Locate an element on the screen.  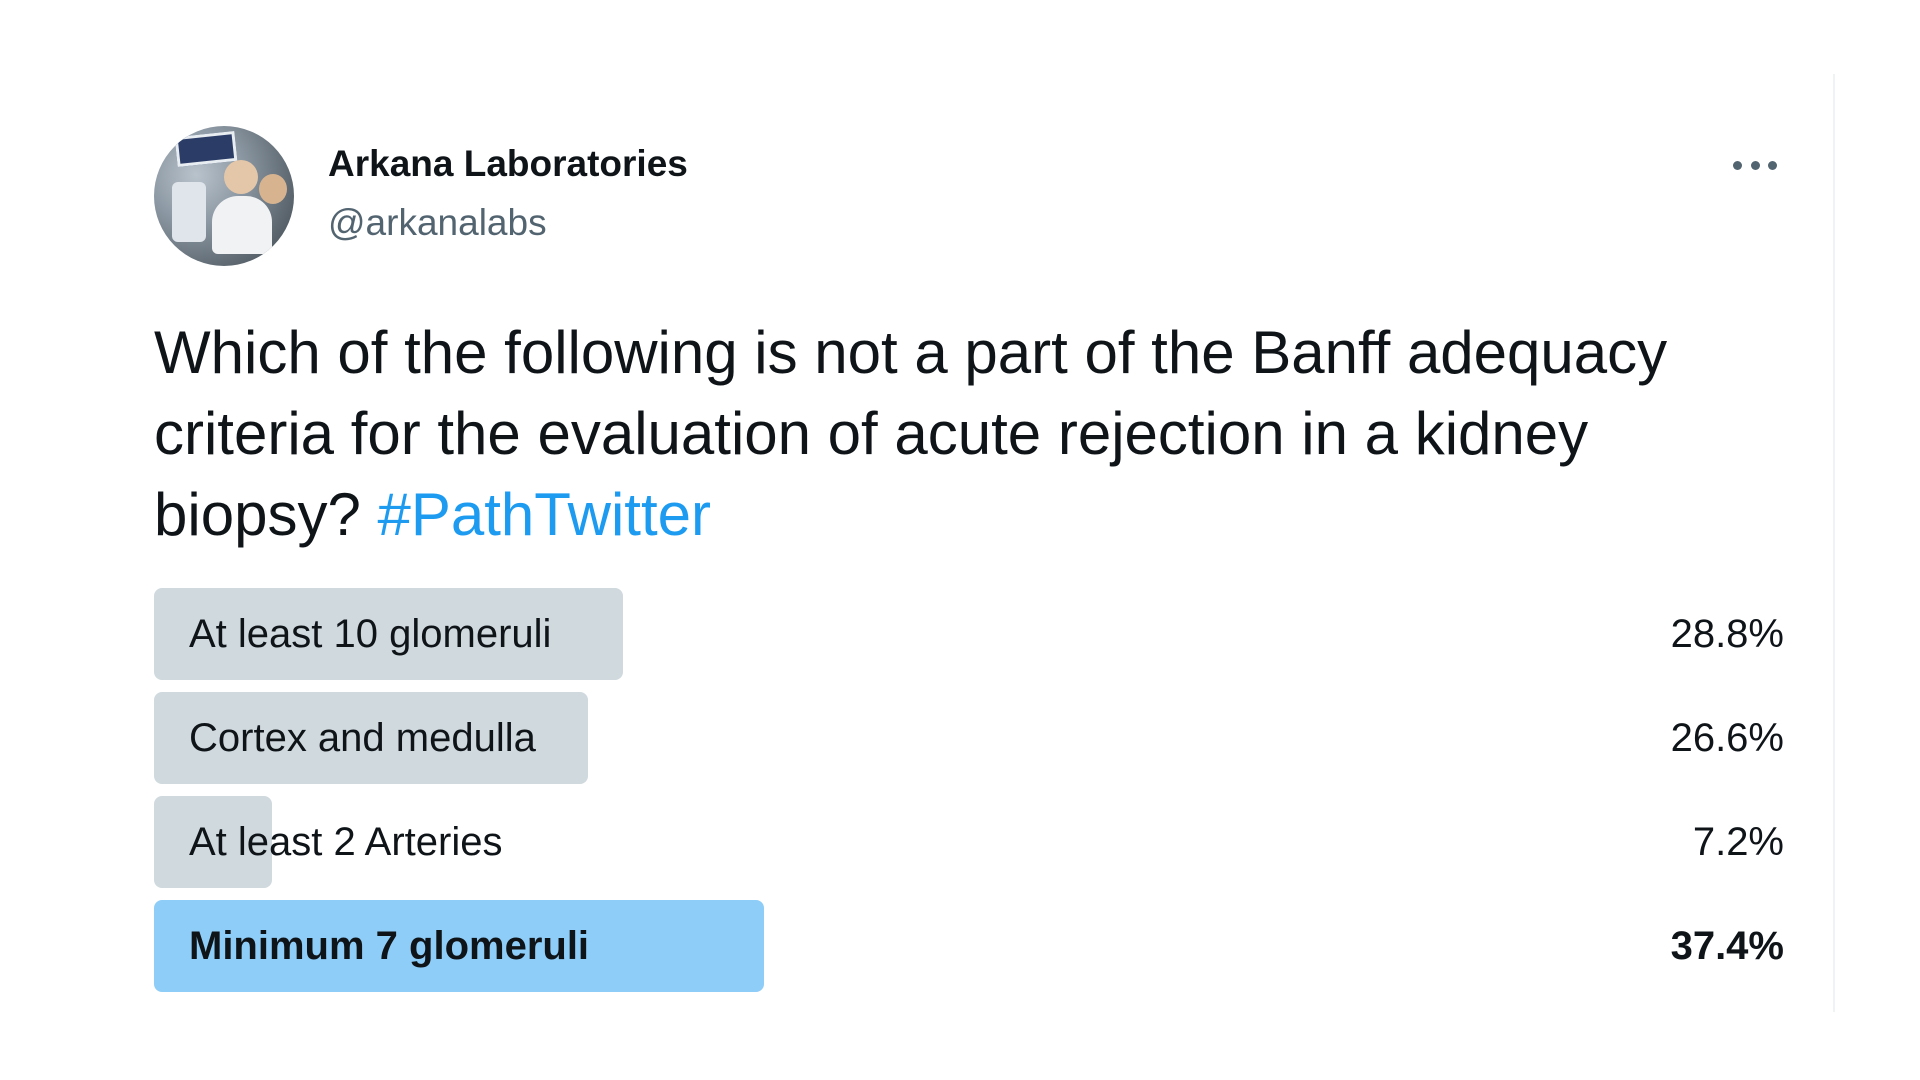
hashtag-link: #PathTwitter is located at coordinates (544, 514).